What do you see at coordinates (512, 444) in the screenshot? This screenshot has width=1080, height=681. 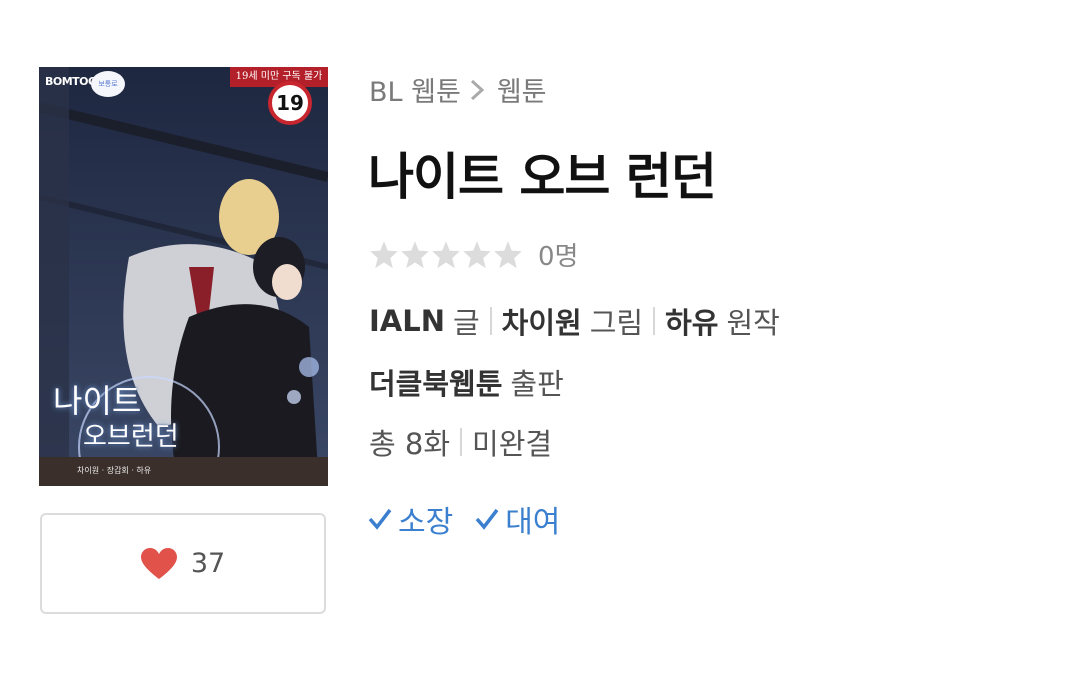 I see `completion-status: 미완결` at bounding box center [512, 444].